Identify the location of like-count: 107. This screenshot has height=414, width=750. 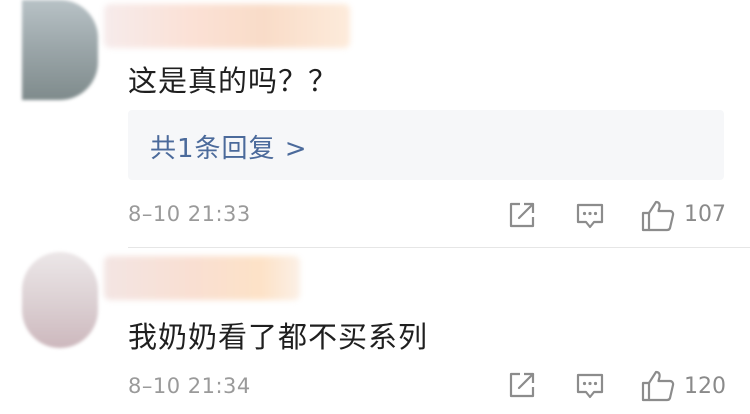
(705, 214).